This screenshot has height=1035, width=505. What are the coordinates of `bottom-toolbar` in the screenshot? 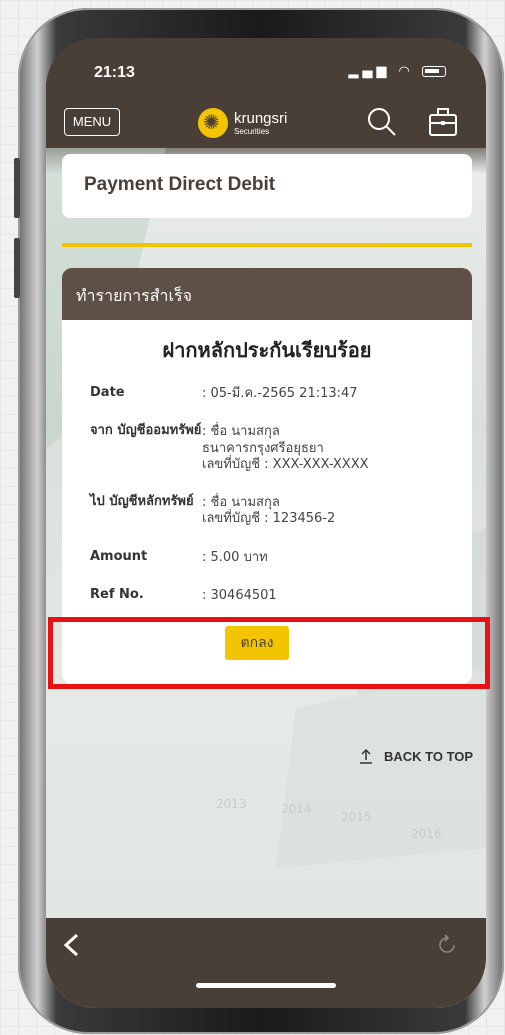 It's located at (266, 963).